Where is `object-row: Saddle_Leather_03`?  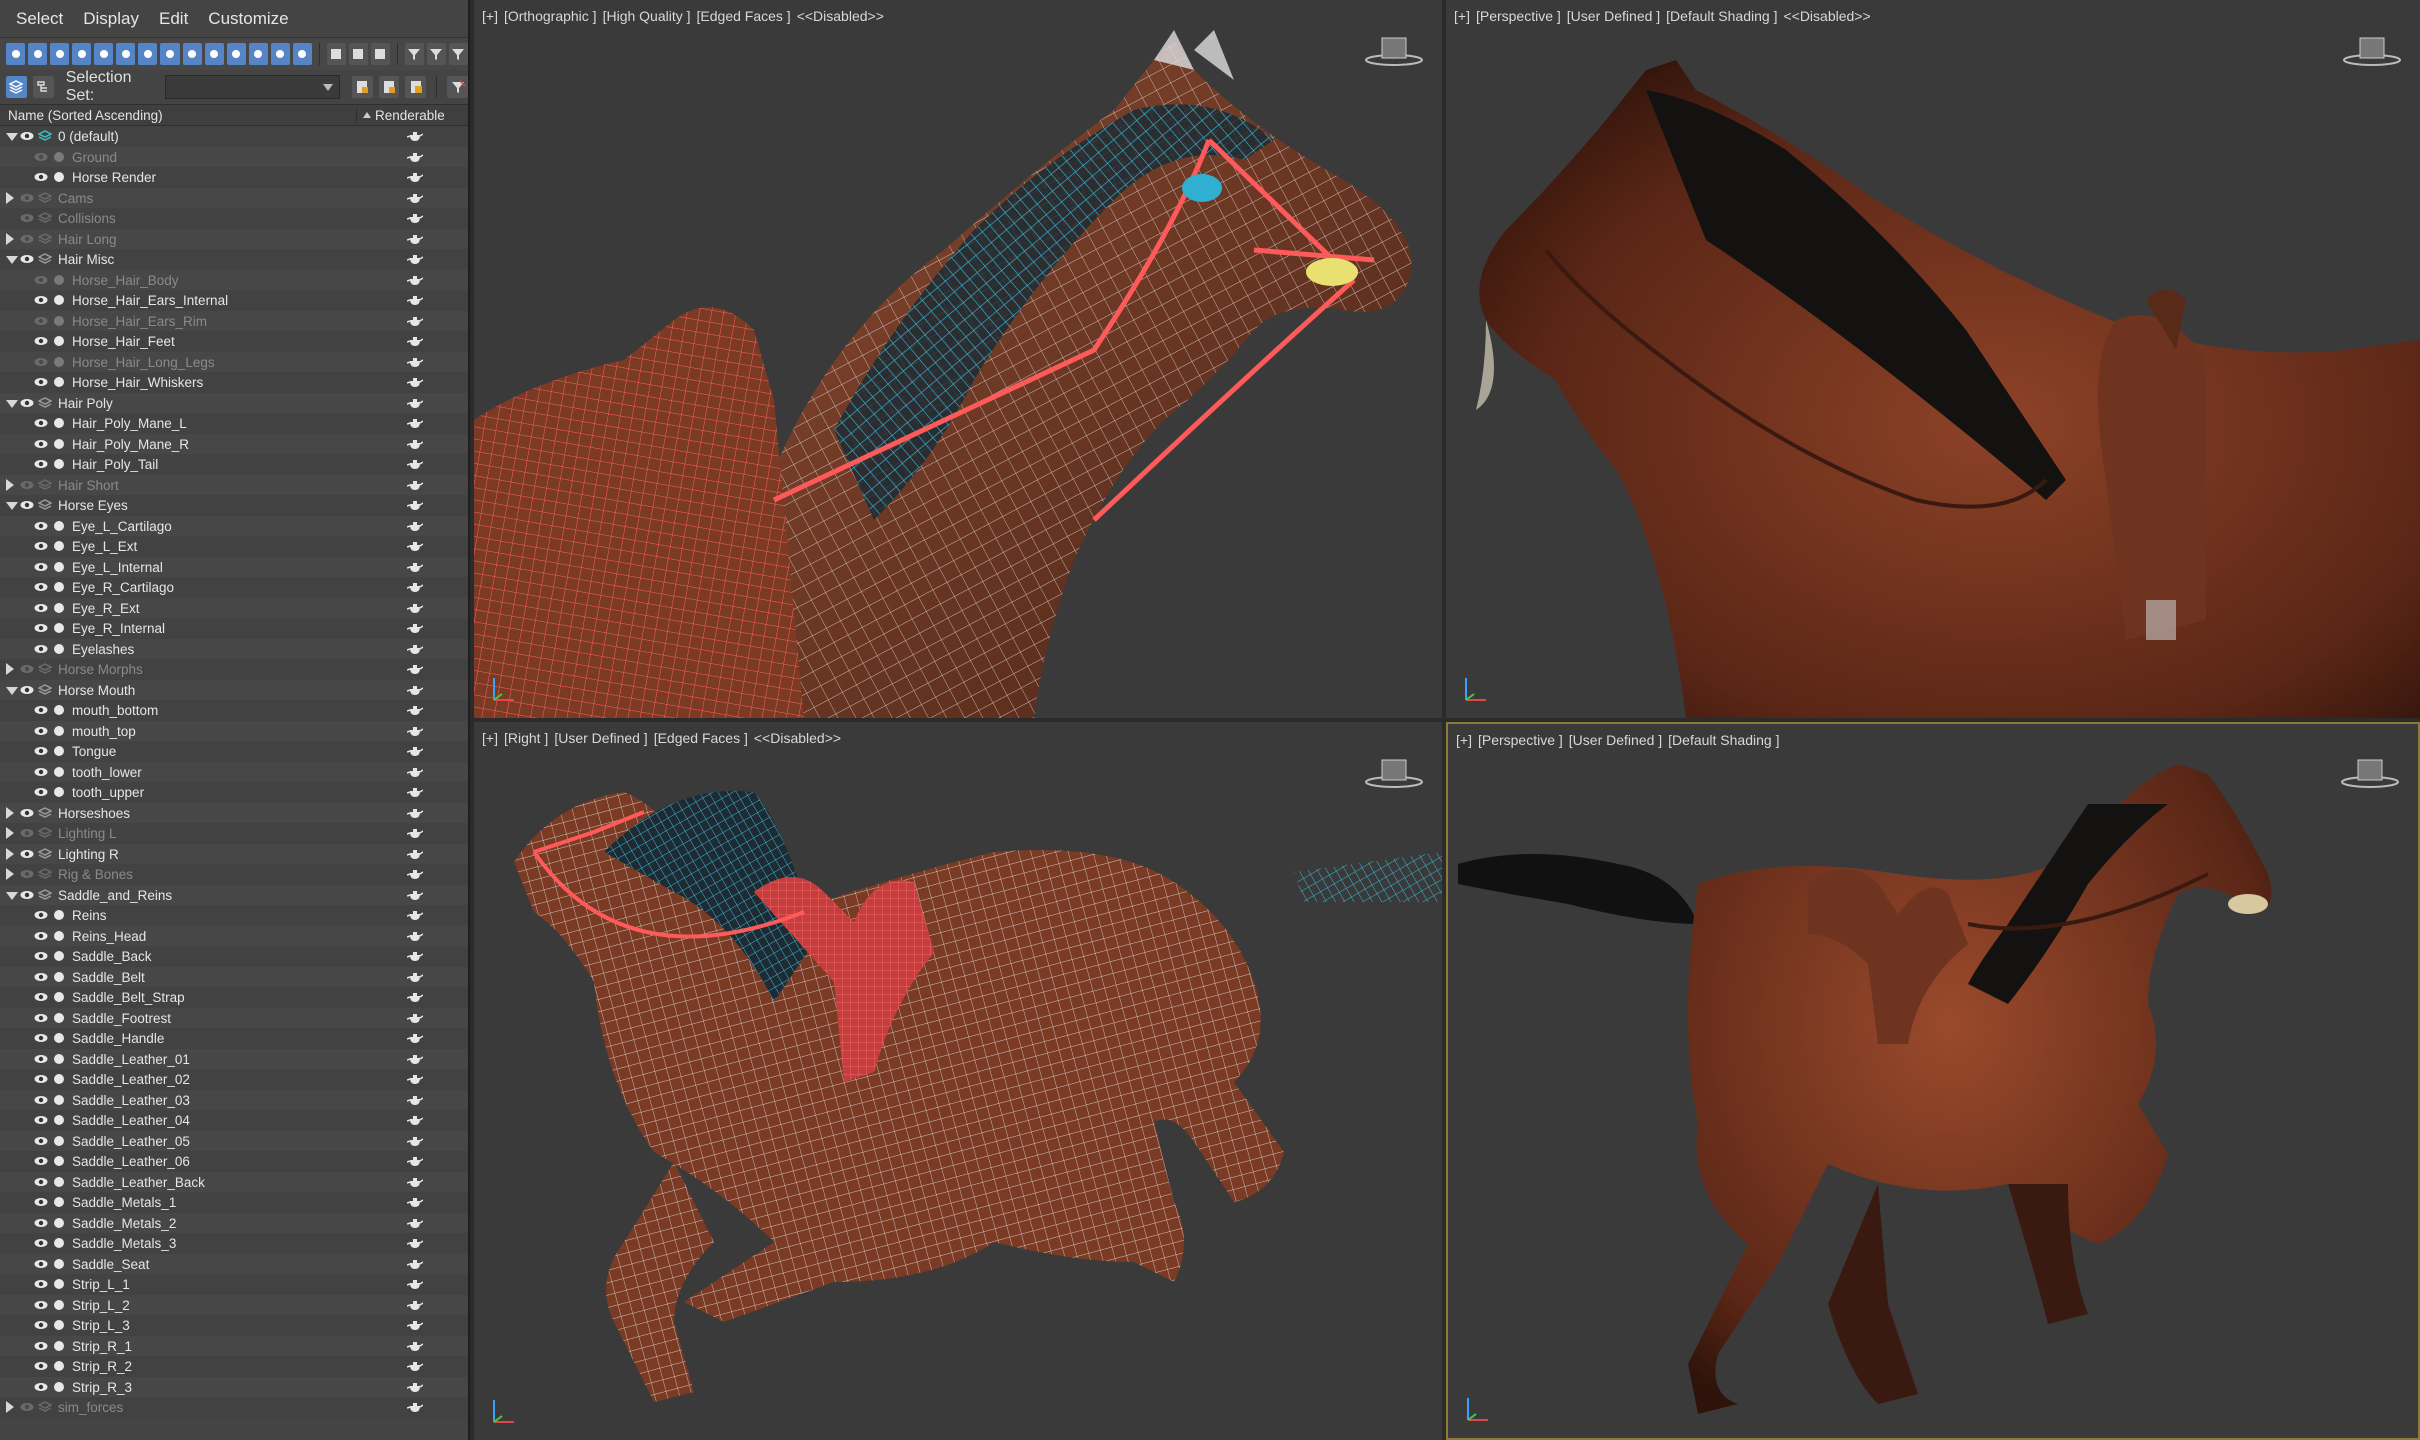
object-row: Saddle_Leather_03 is located at coordinates (234, 1099).